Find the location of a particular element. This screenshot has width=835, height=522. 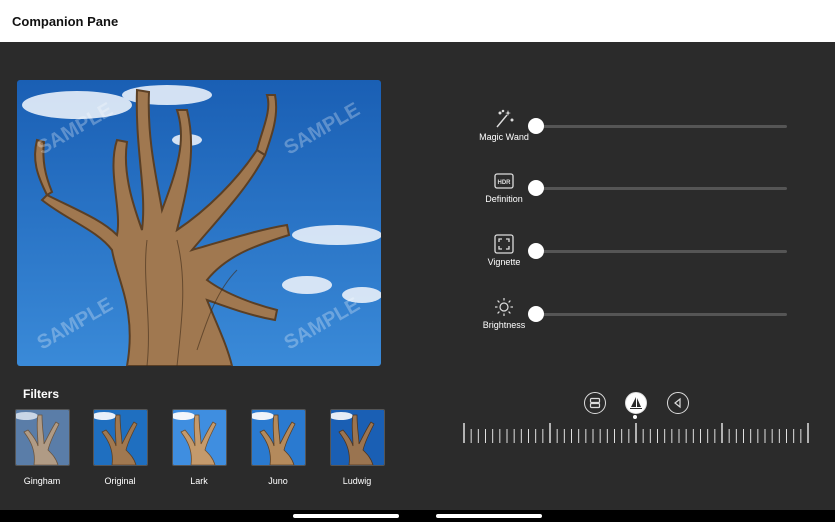

definition-slider is located at coordinates (657, 188).